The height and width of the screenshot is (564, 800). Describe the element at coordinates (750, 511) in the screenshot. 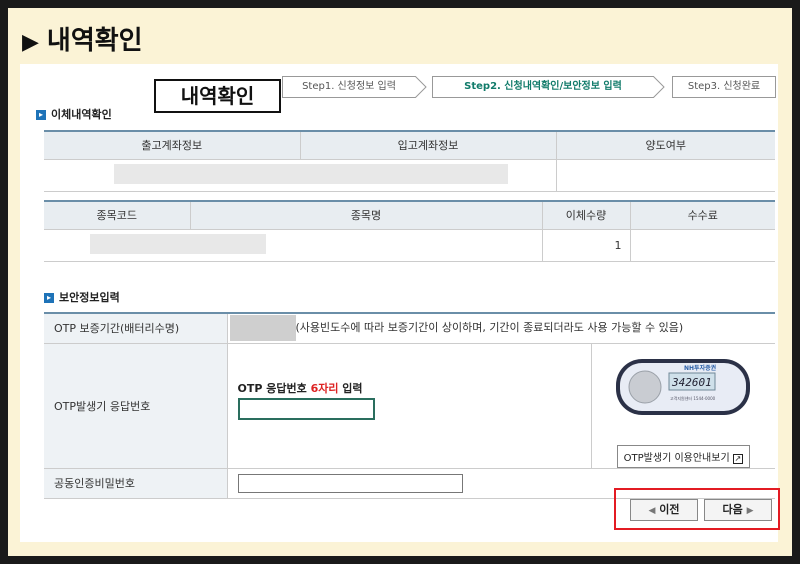

I see `chevron-right-icon: ▶` at that location.